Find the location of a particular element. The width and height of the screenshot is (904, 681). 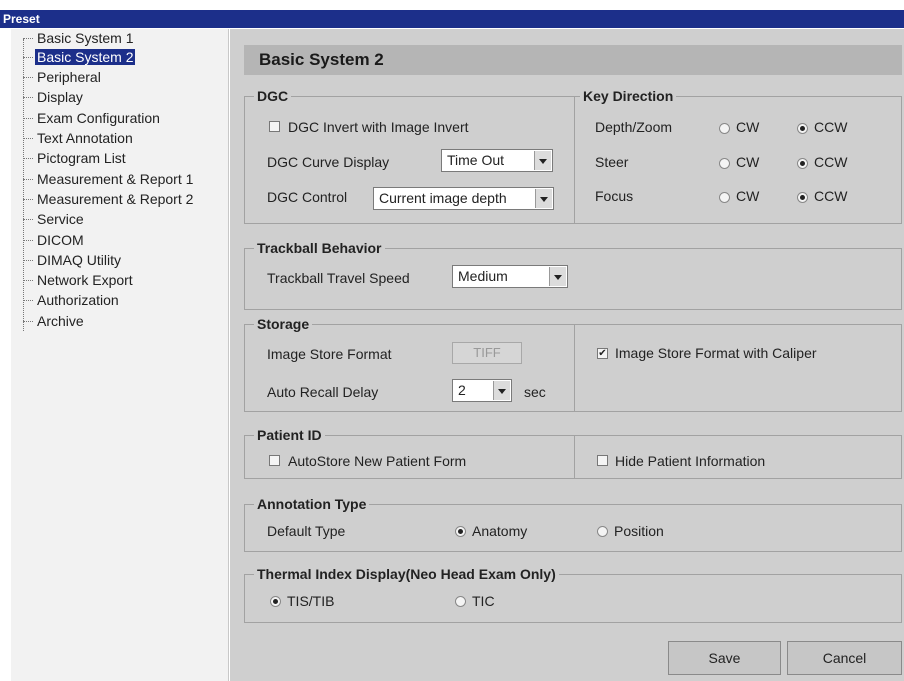

tree-item-label: Basic System 2 is located at coordinates (85, 57).